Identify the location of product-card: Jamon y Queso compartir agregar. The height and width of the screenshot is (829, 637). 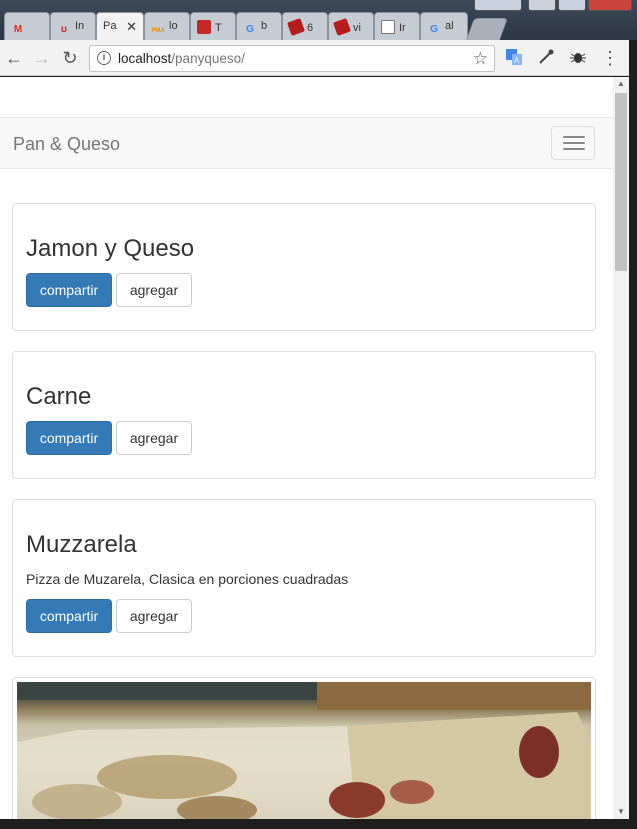
(304, 267).